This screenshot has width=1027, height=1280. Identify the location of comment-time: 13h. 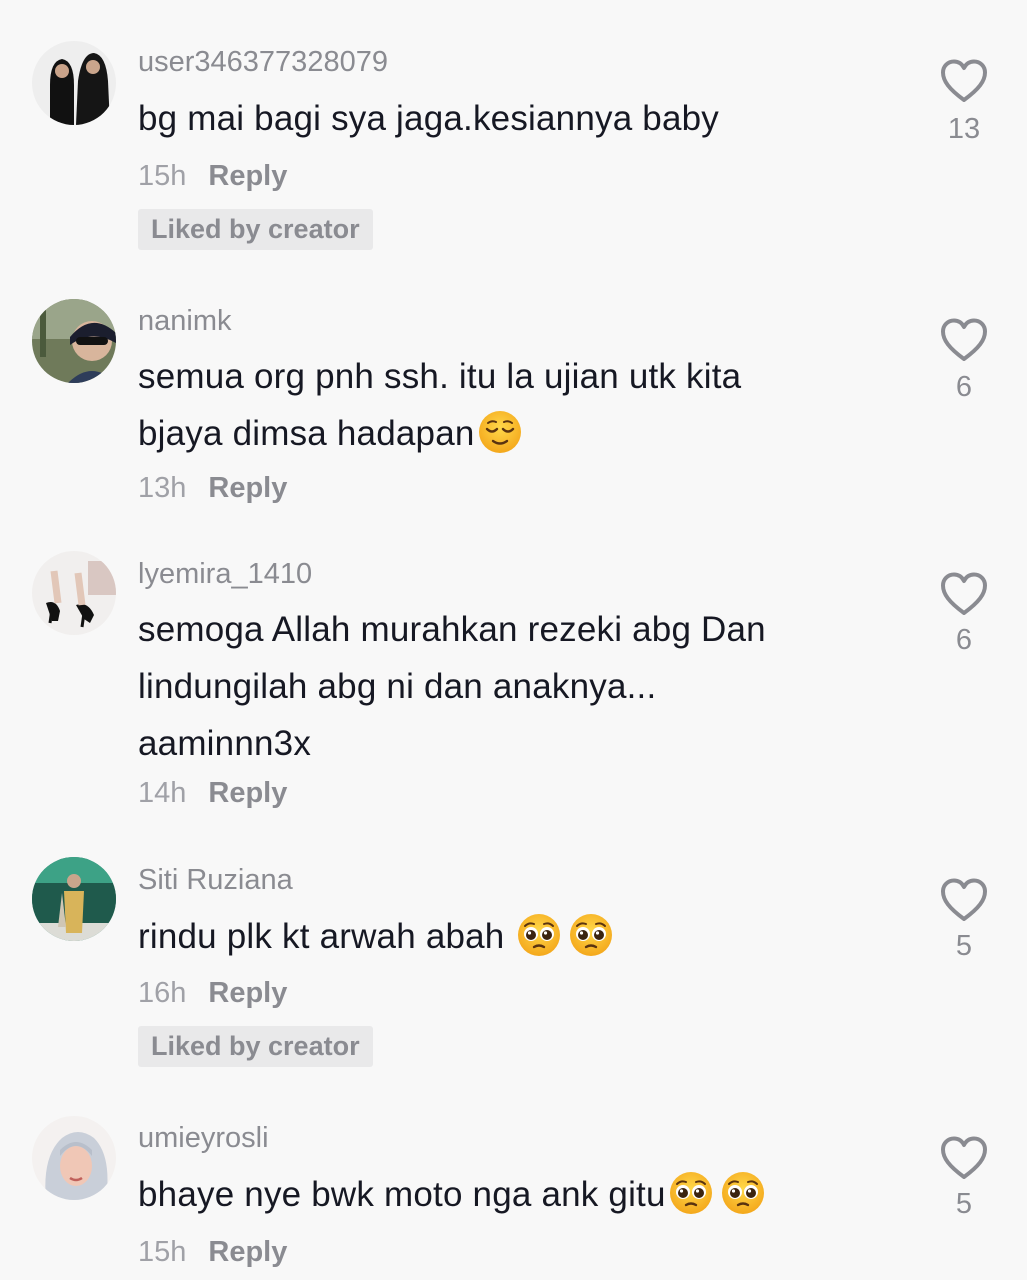
(162, 488).